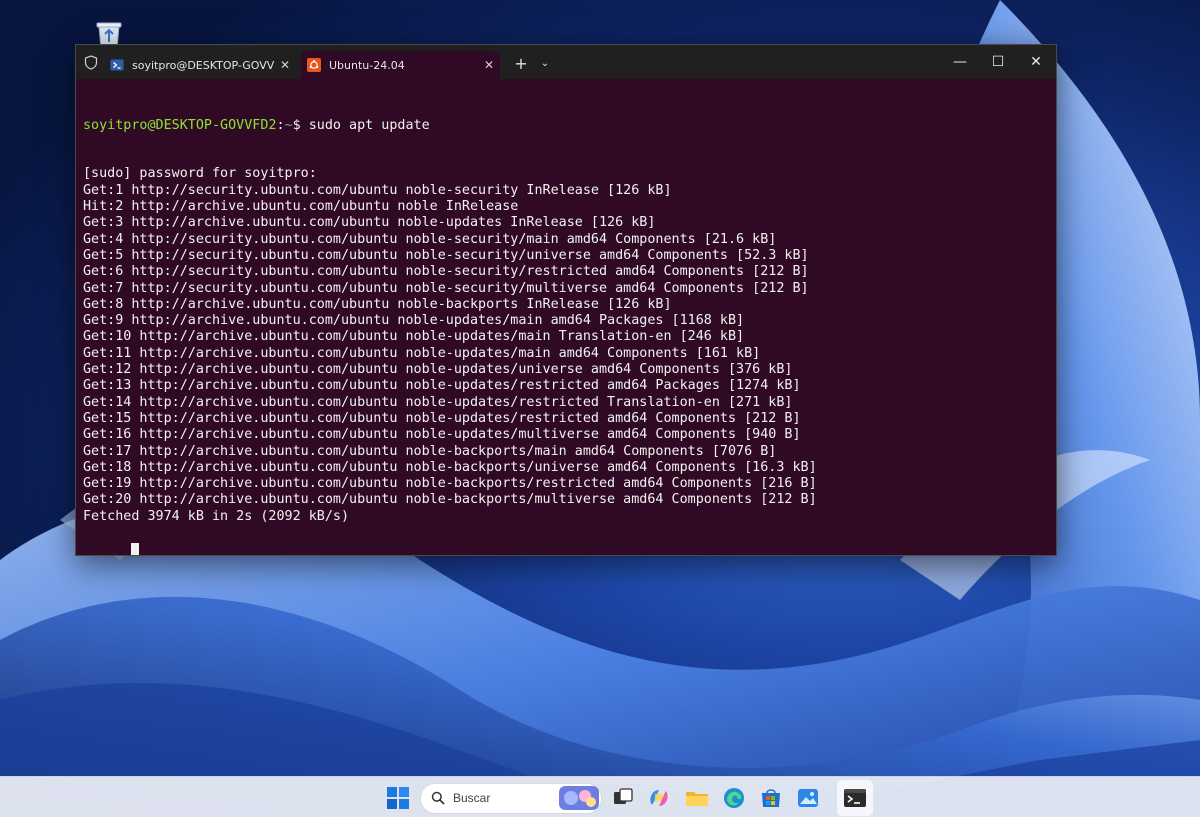 The image size is (1200, 817). Describe the element at coordinates (659, 798) in the screenshot. I see `copilot-icon` at that location.